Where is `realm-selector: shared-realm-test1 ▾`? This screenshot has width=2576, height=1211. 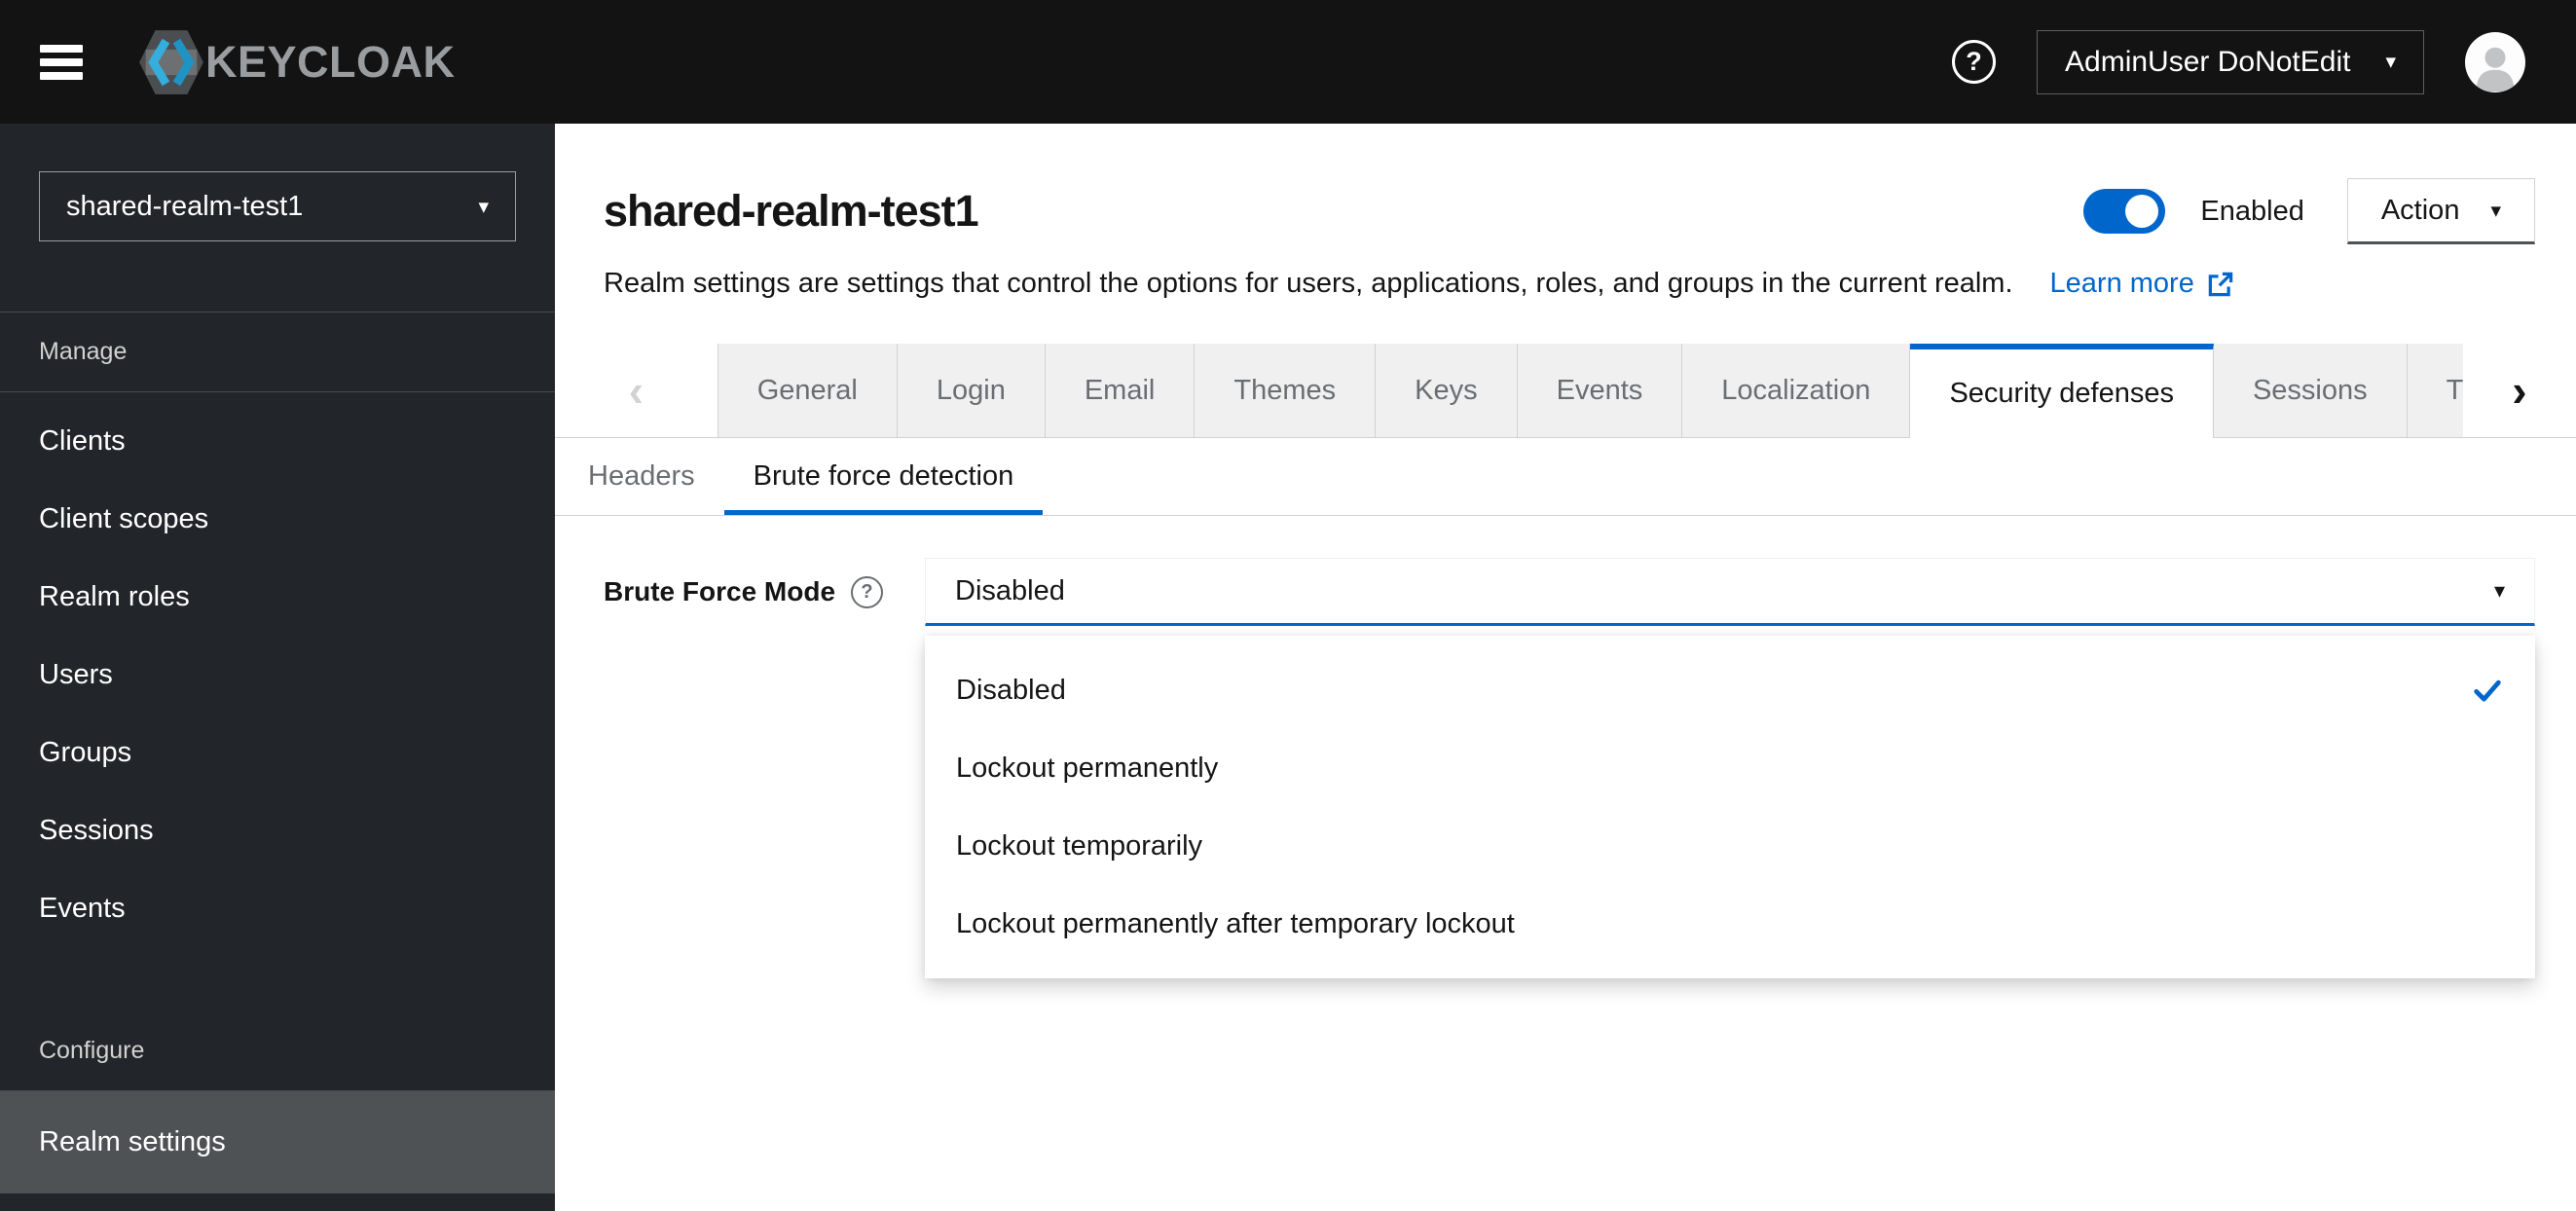
realm-selector: shared-realm-test1 ▾ is located at coordinates (277, 206).